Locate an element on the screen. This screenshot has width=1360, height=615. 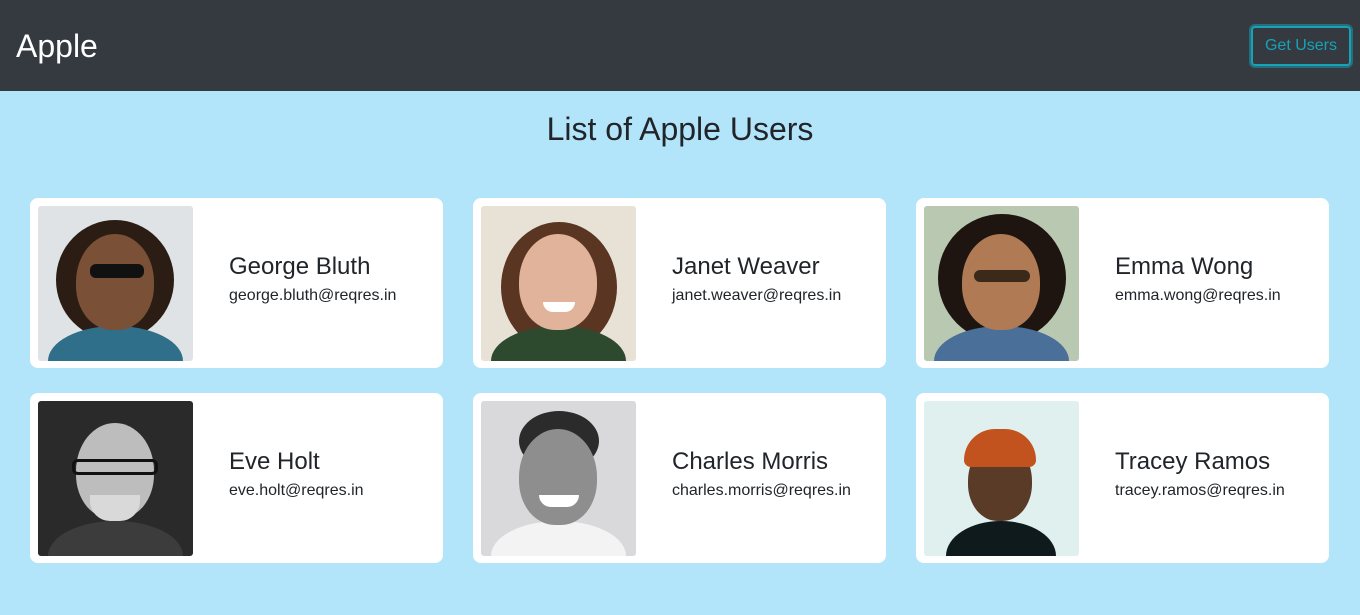
user-card: Emma Wong emma.wong@reqres.in is located at coordinates (1122, 283).